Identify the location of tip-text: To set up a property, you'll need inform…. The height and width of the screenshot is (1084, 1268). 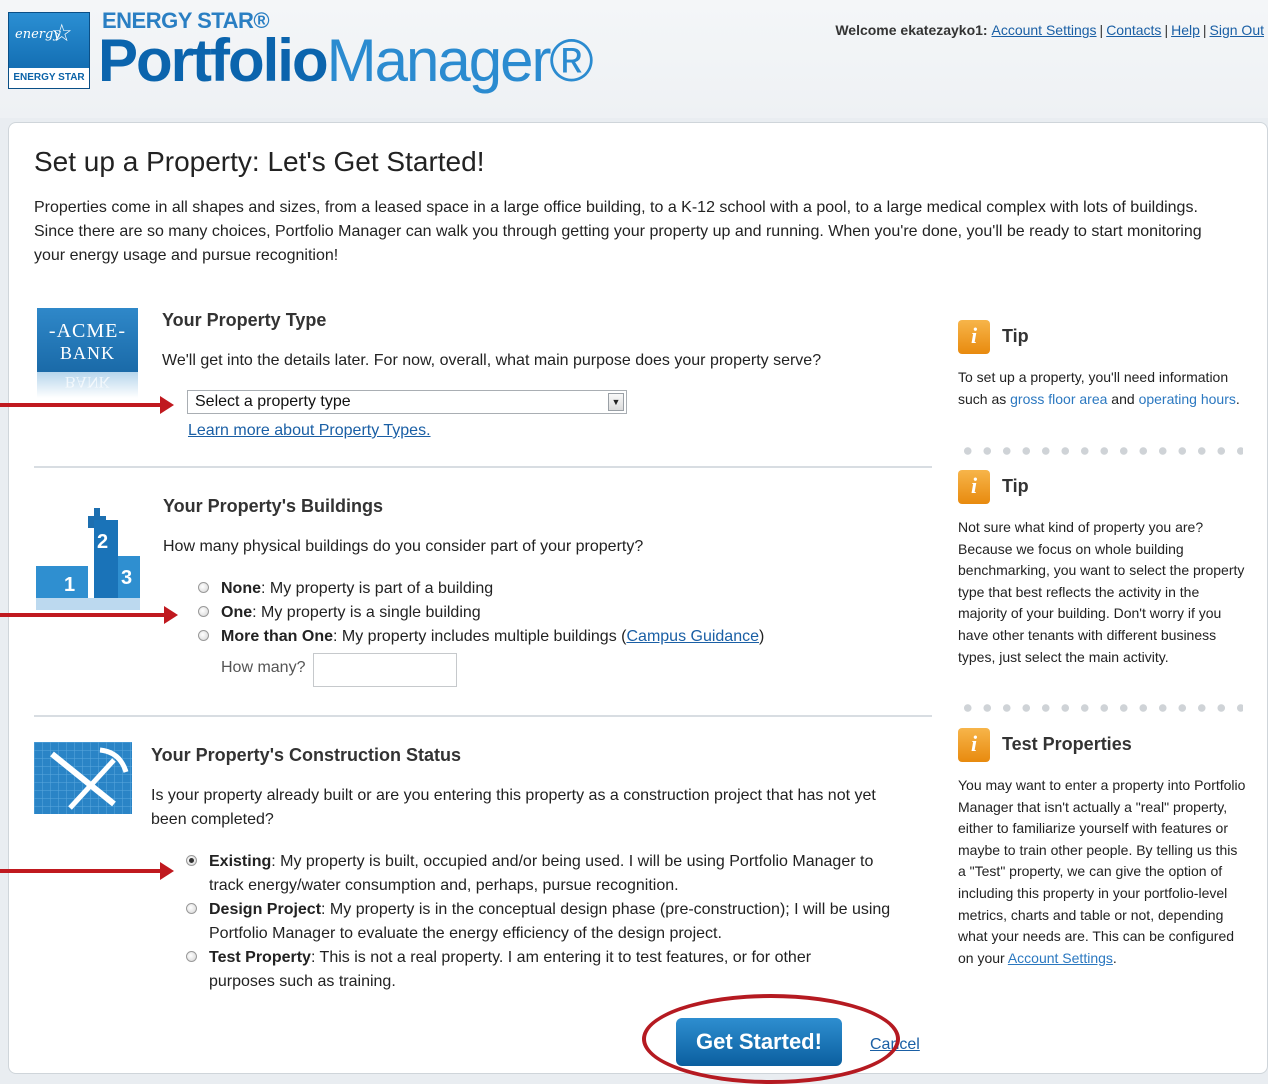
(1099, 388).